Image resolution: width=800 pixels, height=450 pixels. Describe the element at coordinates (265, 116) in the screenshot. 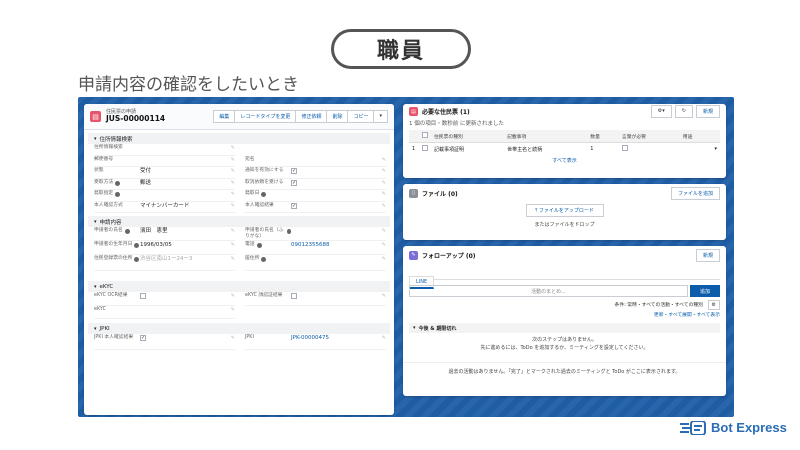

I see `change-record-type-button: レコードタイプを変更` at that location.